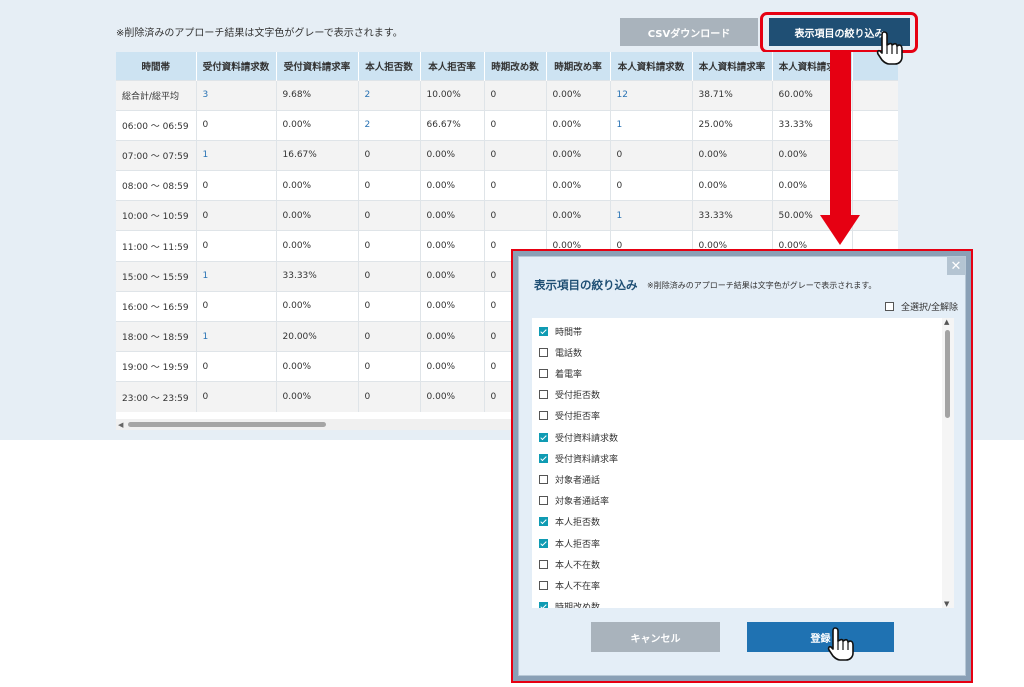  Describe the element at coordinates (956, 266) in the screenshot. I see `close-icon: ✕` at that location.